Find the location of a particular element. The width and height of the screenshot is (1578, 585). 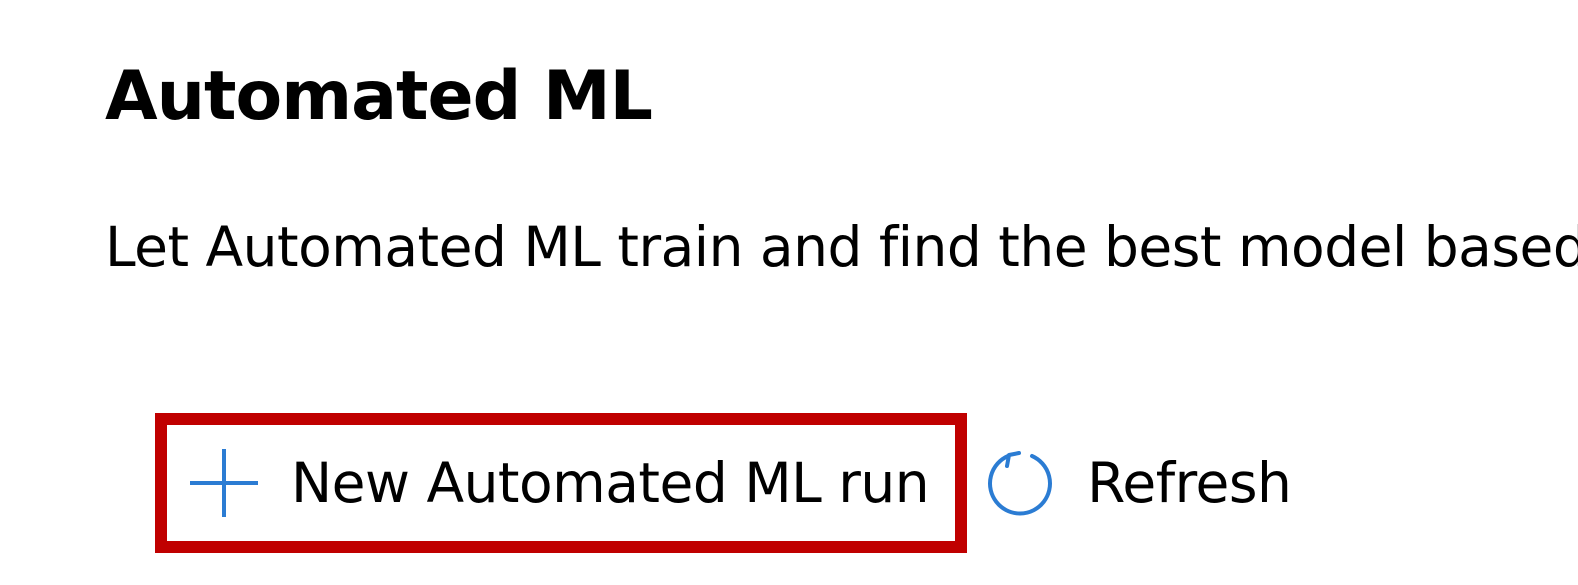

plus-icon is located at coordinates (224, 483).